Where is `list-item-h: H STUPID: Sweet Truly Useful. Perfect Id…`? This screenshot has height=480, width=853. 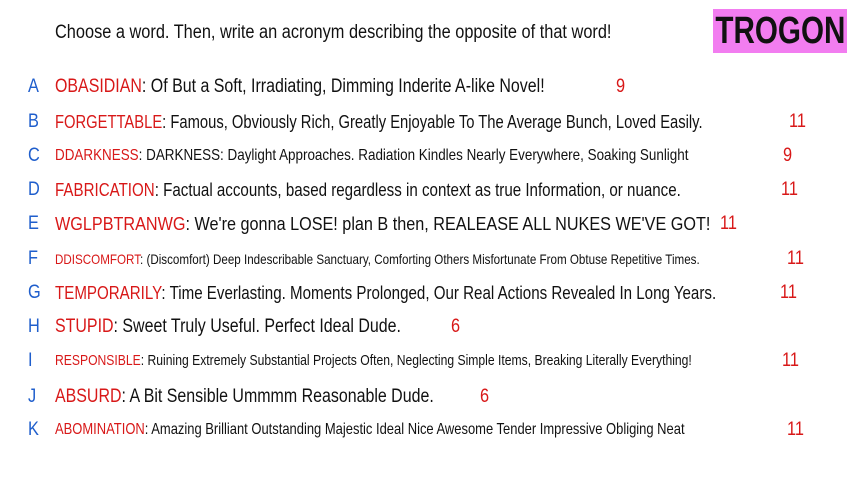 list-item-h: H STUPID: Sweet Truly Useful. Perfect Id… is located at coordinates (426, 328).